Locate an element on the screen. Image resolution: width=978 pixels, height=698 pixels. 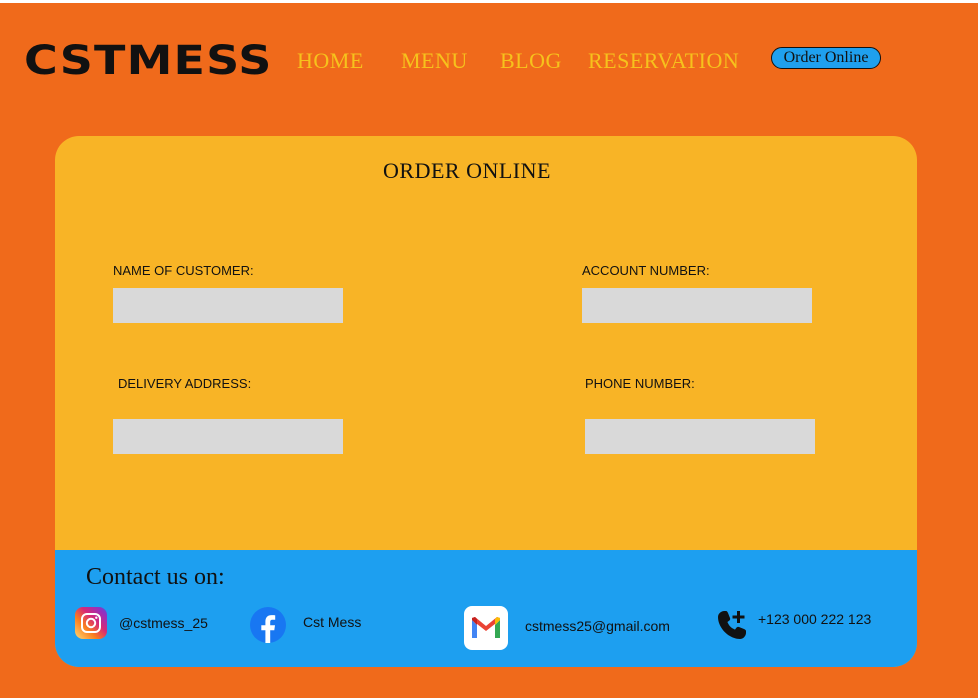
delivery-address-input is located at coordinates (228, 436).